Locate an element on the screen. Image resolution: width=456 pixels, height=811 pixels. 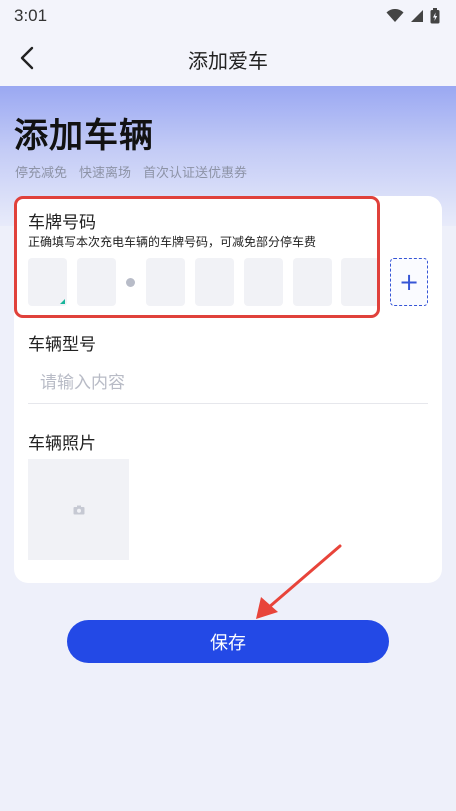
nav-bar: 添加爱车 is located at coordinates (228, 59).